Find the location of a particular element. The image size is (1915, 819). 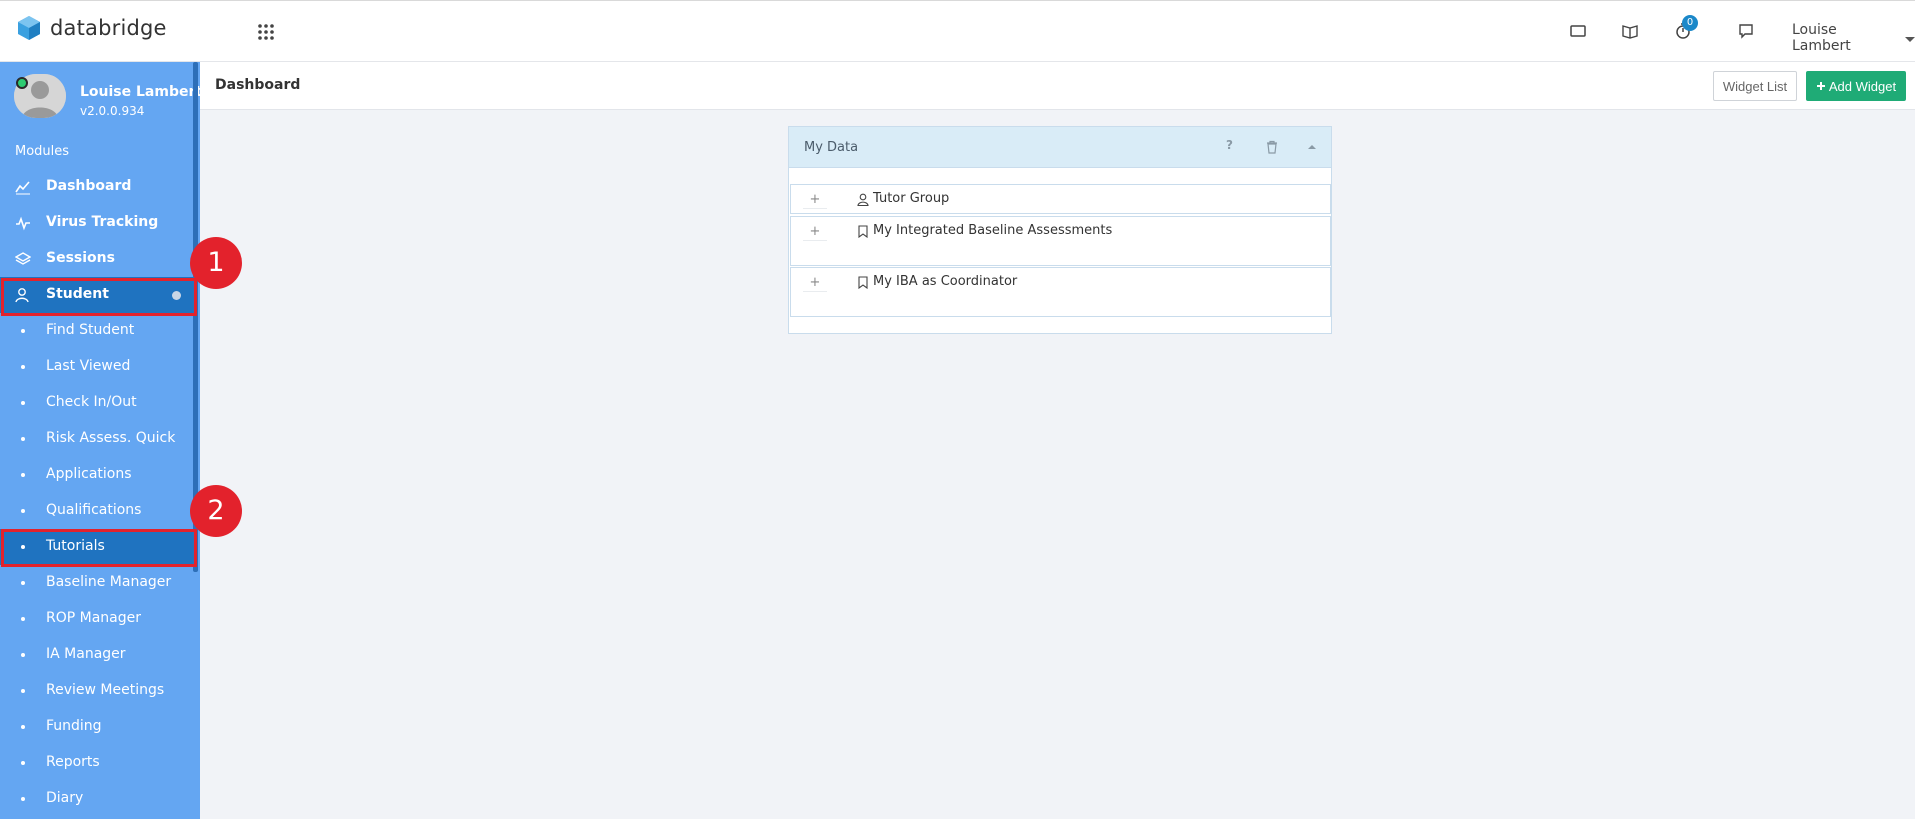

sidebar-subitem-reports: Reports is located at coordinates (98, 763).